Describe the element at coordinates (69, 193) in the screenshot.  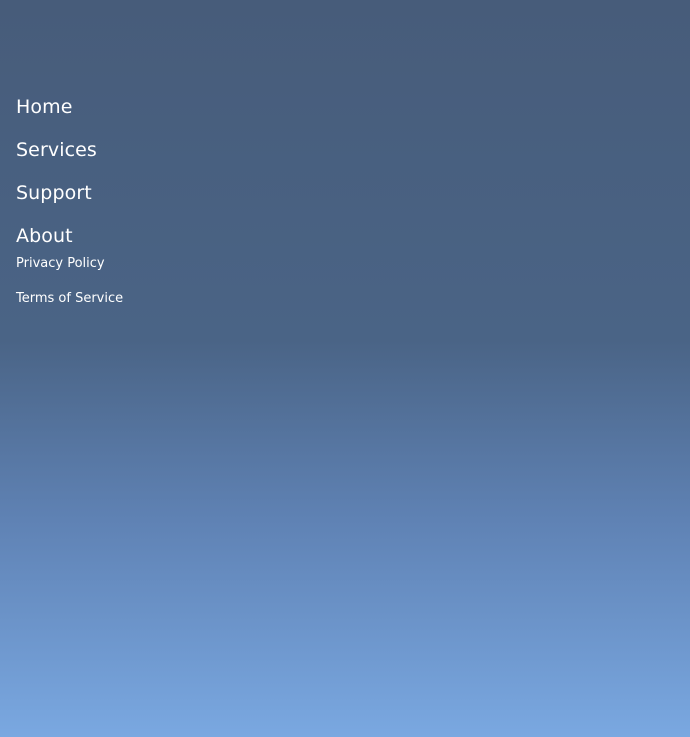
I see `nav-item-support: Support` at that location.